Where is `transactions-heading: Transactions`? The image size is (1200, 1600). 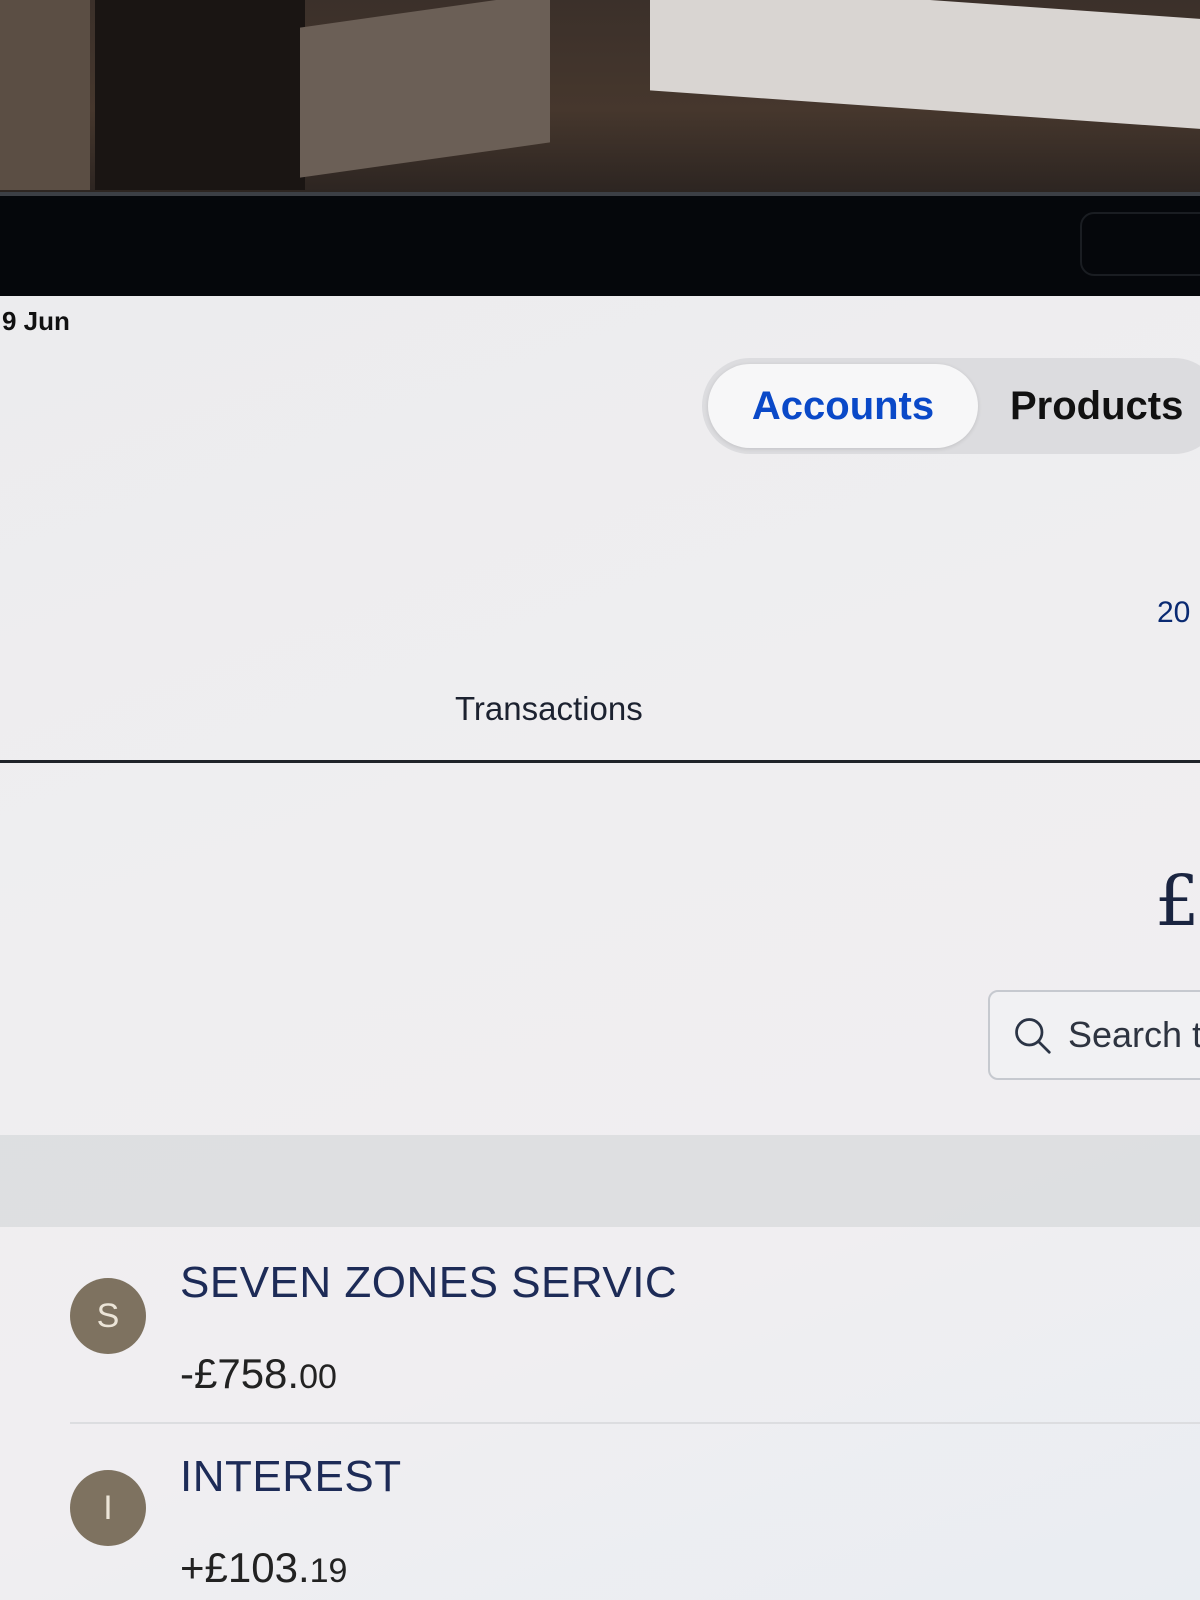 transactions-heading: Transactions is located at coordinates (549, 708).